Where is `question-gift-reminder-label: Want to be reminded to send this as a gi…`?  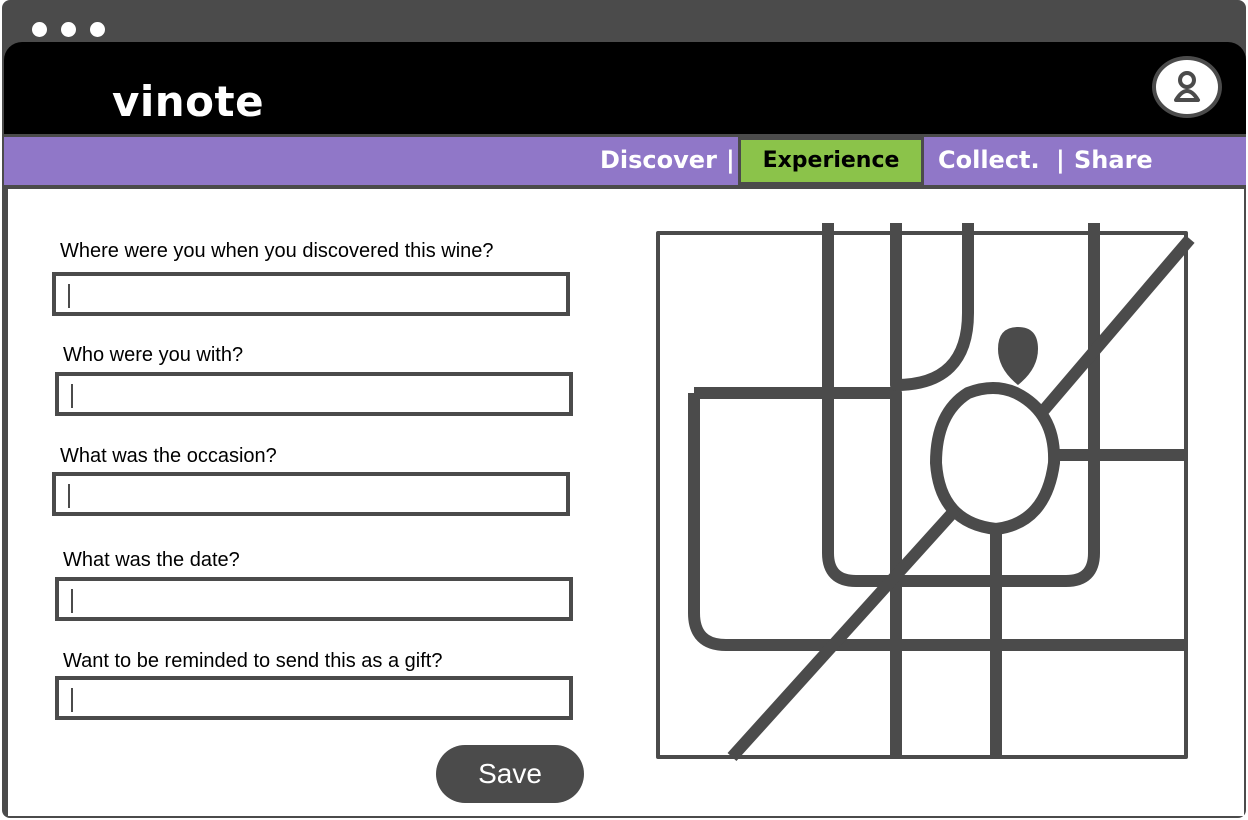
question-gift-reminder-label: Want to be reminded to send this as a gi… is located at coordinates (253, 661).